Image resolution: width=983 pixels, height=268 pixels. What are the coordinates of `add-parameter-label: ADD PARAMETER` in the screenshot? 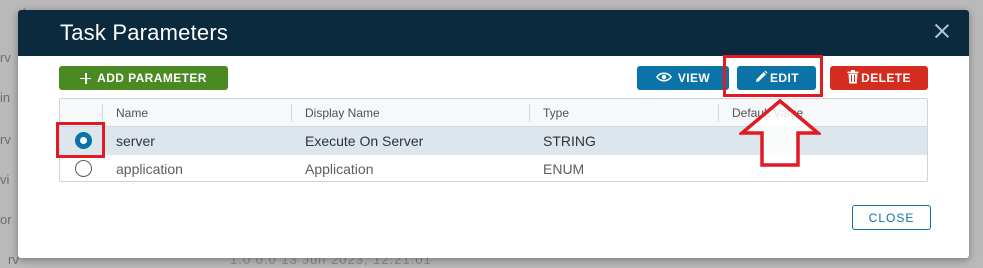 It's located at (152, 78).